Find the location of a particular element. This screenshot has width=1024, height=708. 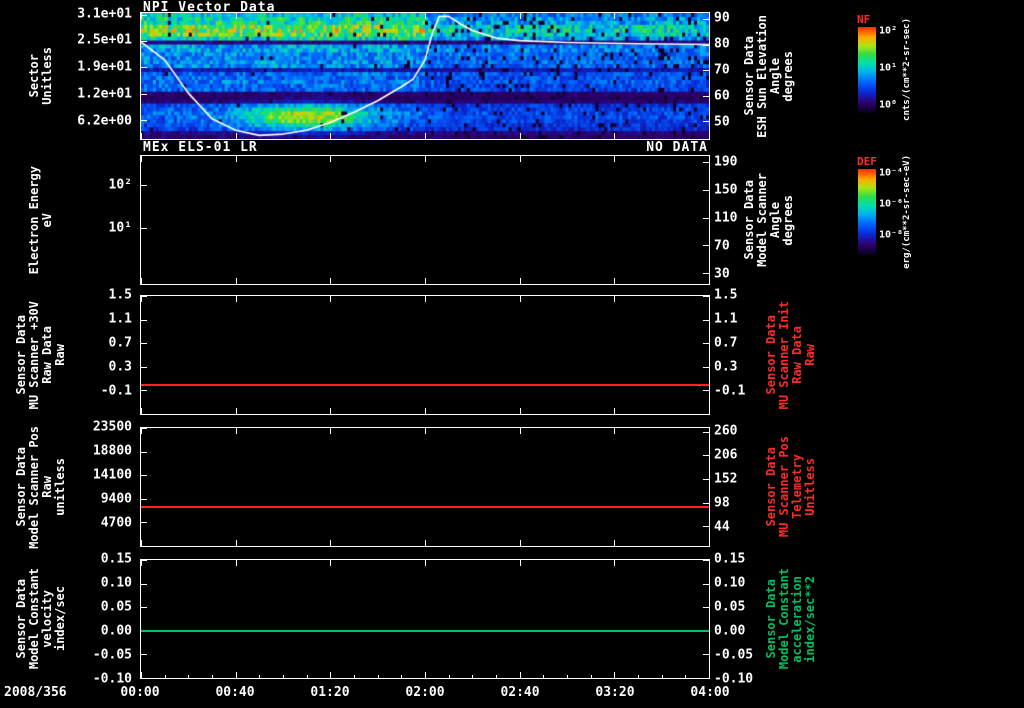

colorbar-tick-label: 10⁻⁸ is located at coordinates (891, 235).